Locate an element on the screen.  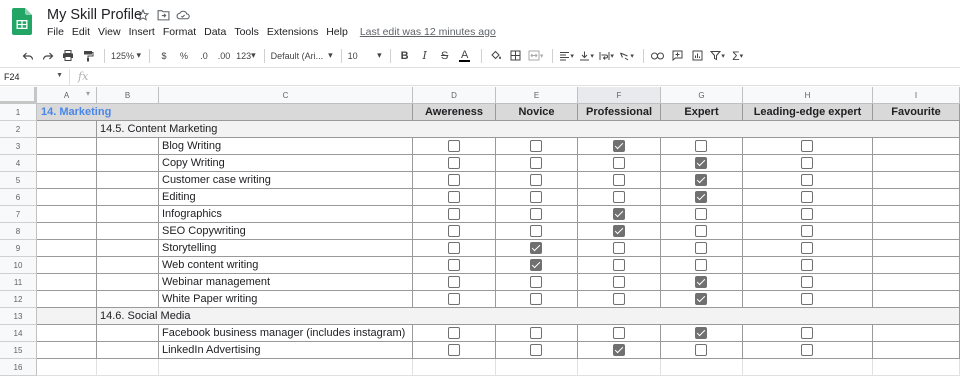
column-header-f: F is located at coordinates (619, 95).